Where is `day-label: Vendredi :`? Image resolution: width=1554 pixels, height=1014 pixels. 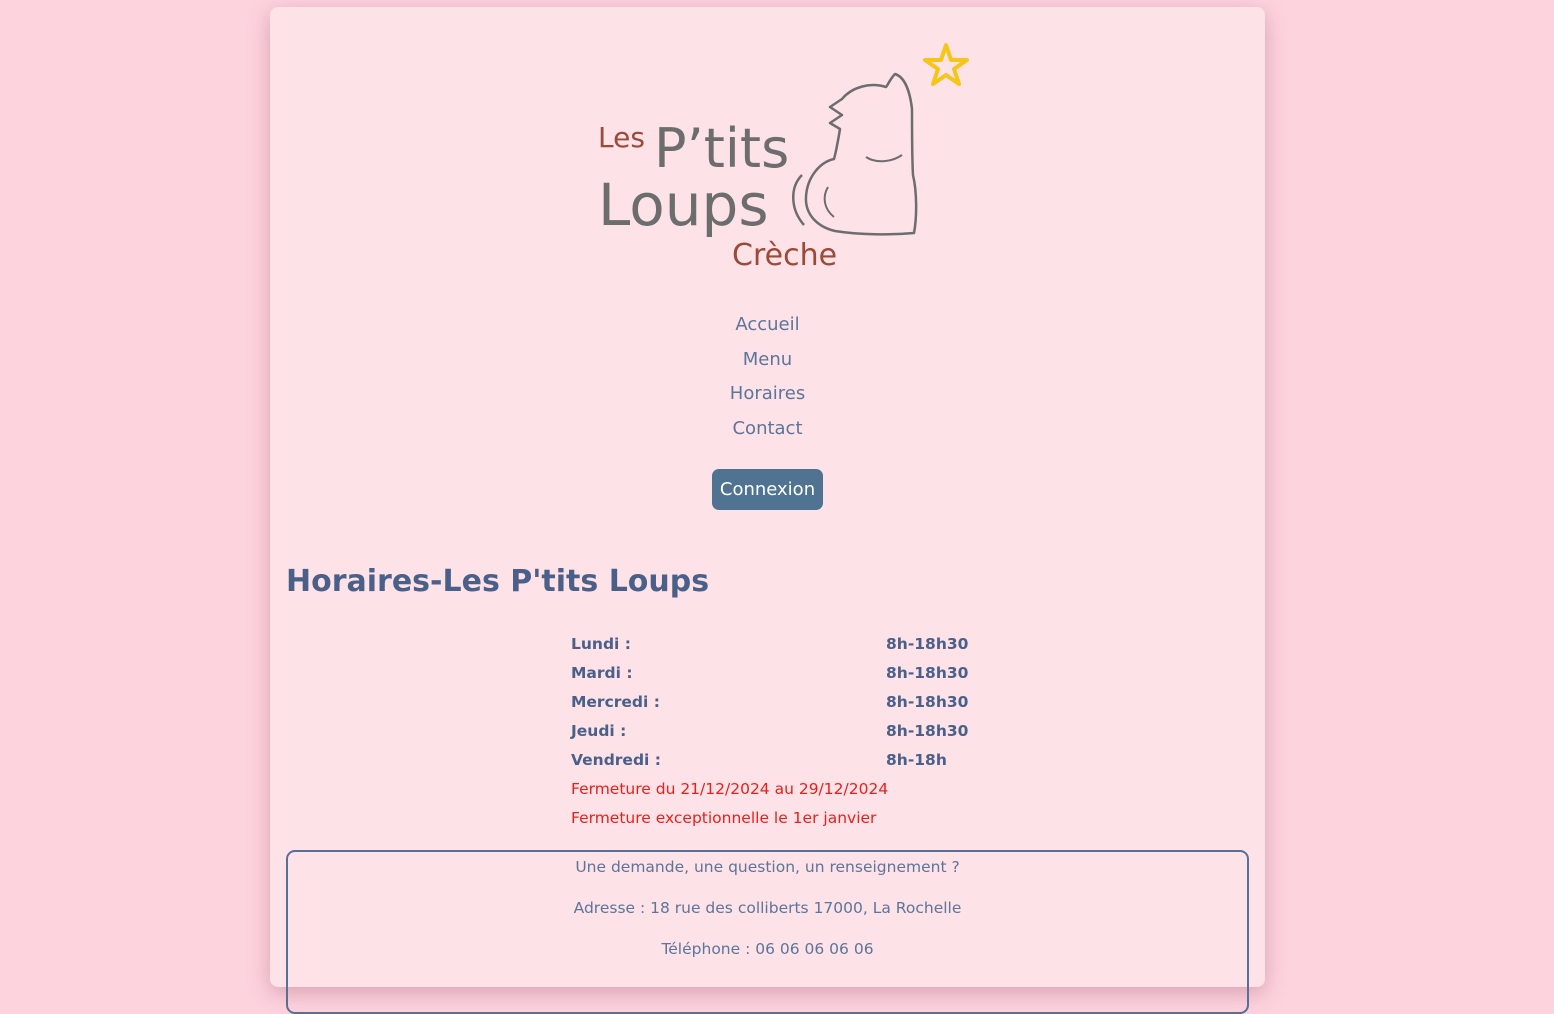 day-label: Vendredi : is located at coordinates (616, 760).